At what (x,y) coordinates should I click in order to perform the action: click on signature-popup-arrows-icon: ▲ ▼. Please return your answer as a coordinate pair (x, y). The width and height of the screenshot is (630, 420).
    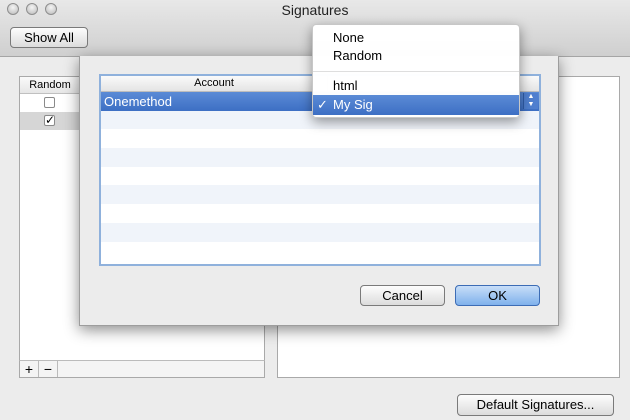
    Looking at the image, I should click on (530, 101).